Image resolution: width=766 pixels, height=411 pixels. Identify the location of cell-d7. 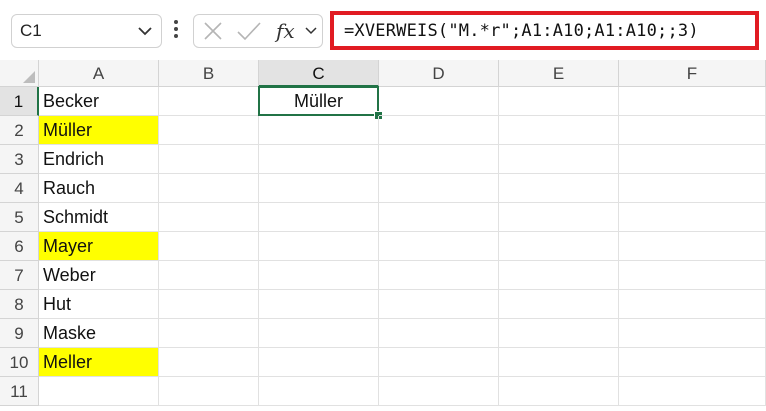
(439, 275).